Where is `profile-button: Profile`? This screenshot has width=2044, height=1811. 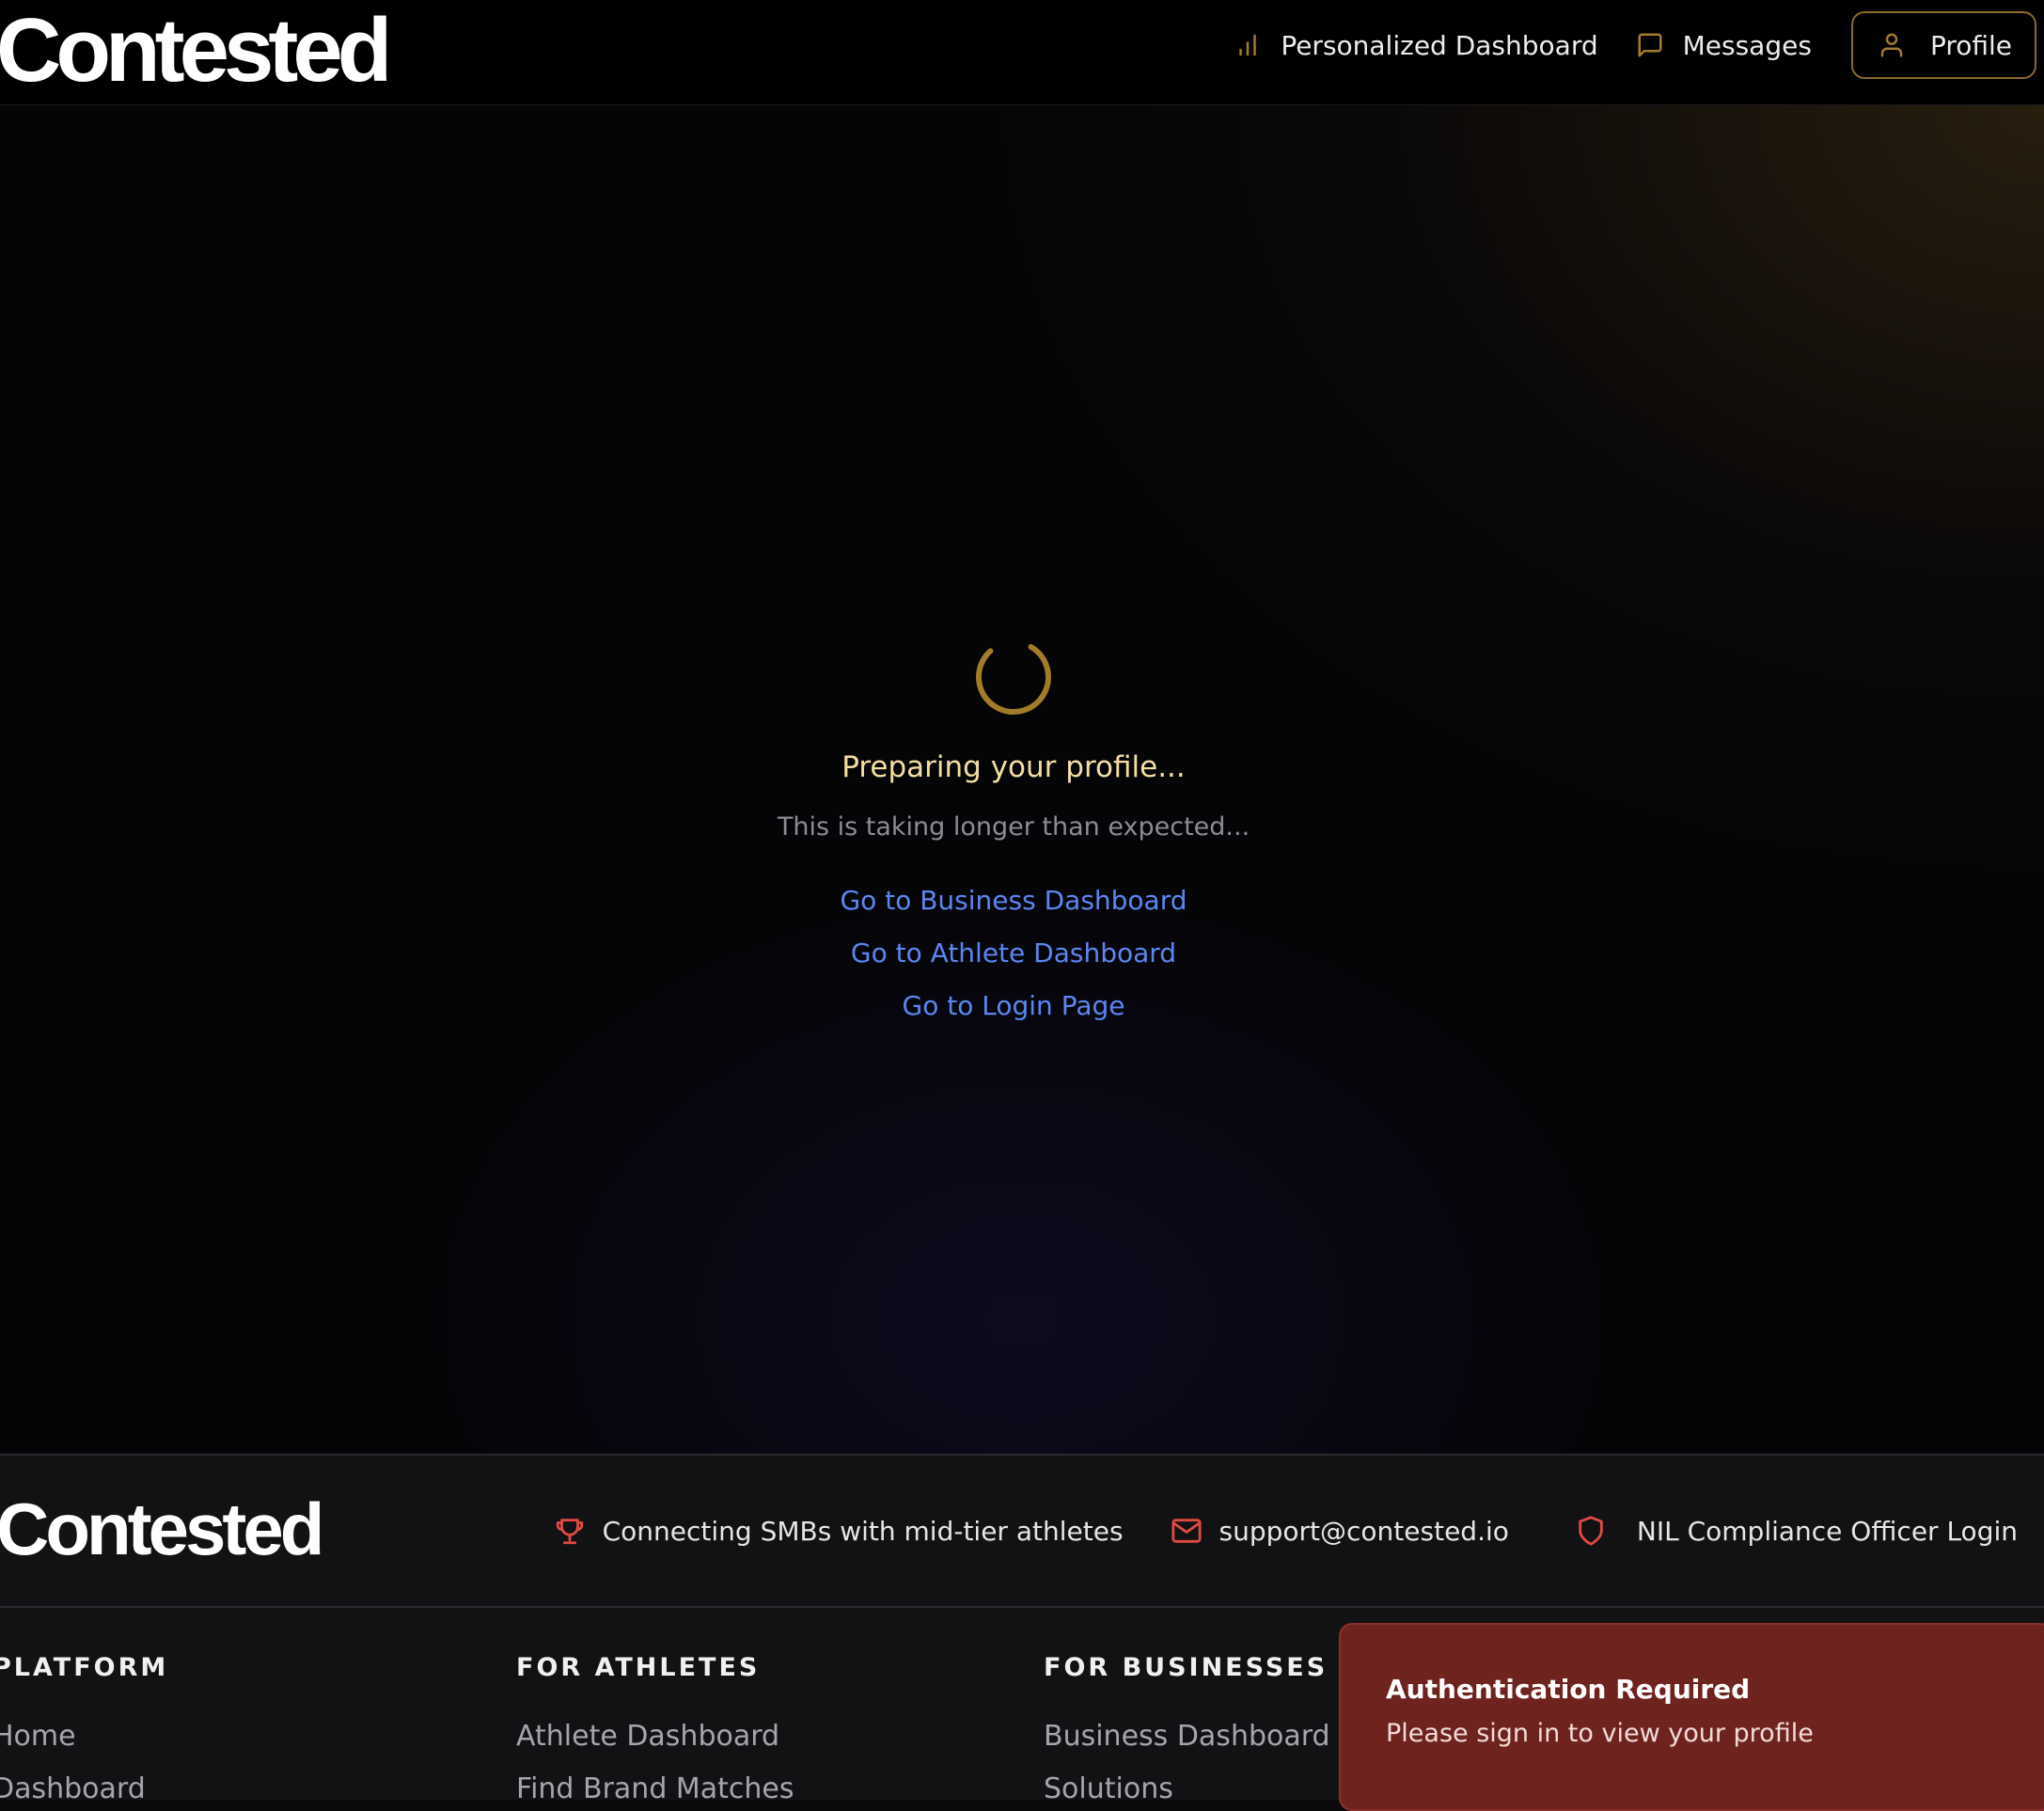
profile-button: Profile is located at coordinates (1943, 45).